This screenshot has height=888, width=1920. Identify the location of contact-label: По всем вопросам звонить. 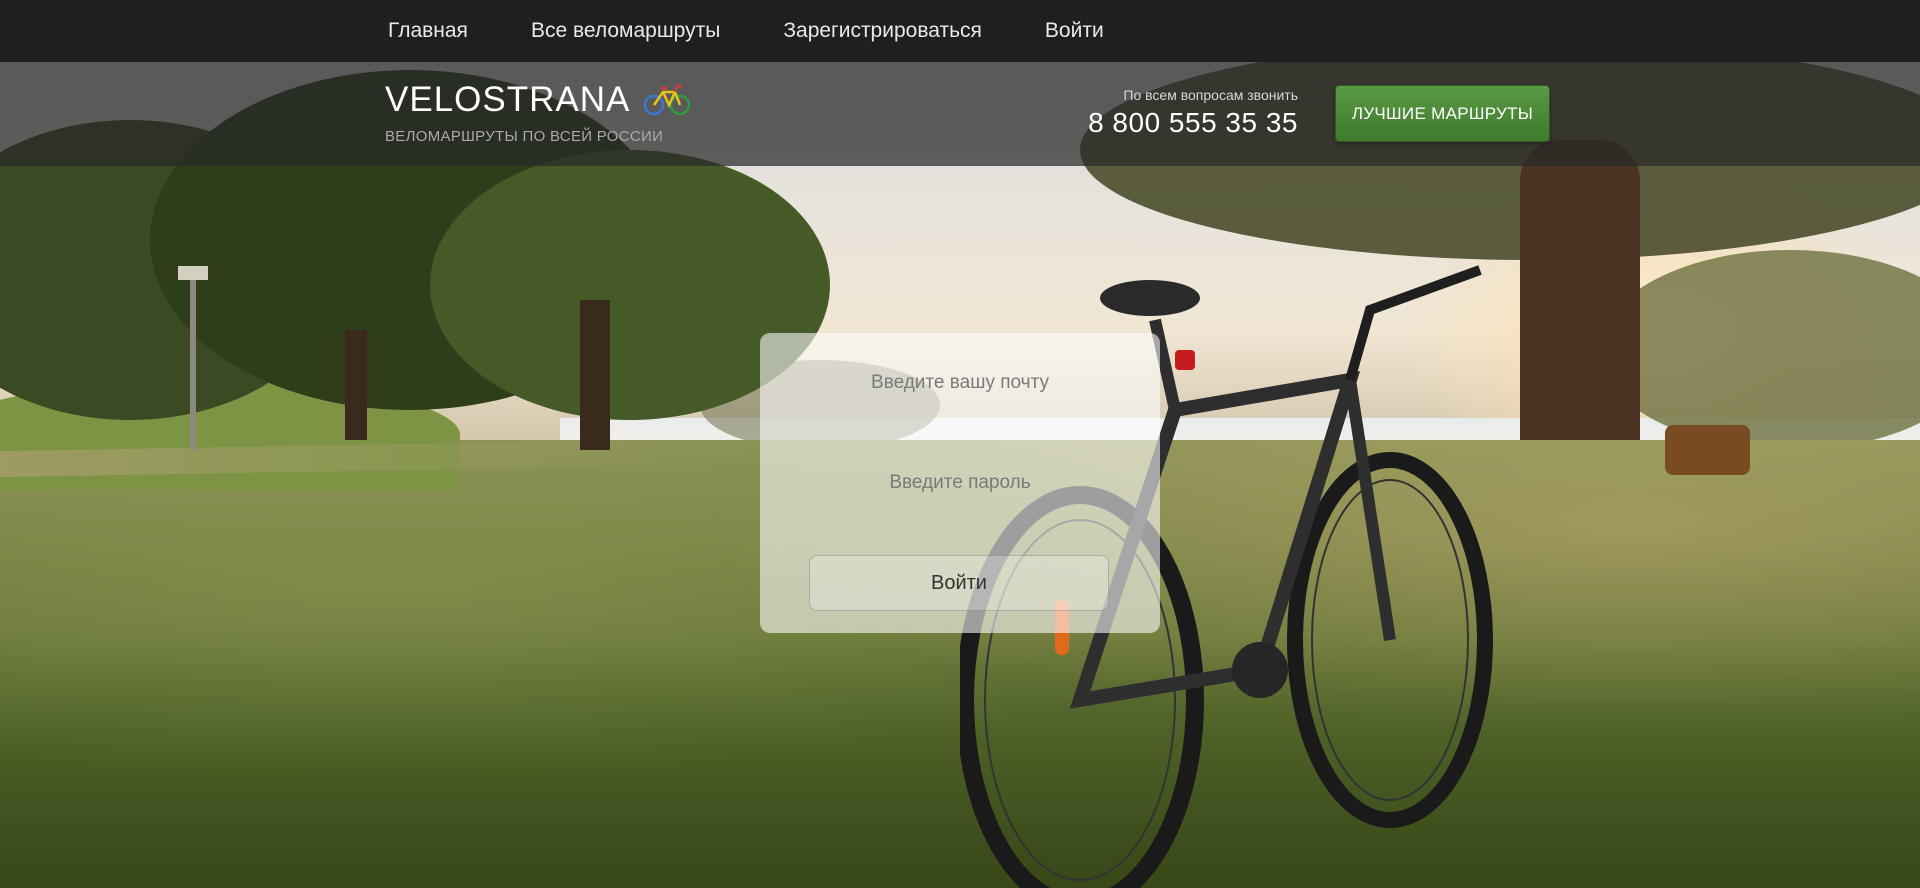
(1210, 95).